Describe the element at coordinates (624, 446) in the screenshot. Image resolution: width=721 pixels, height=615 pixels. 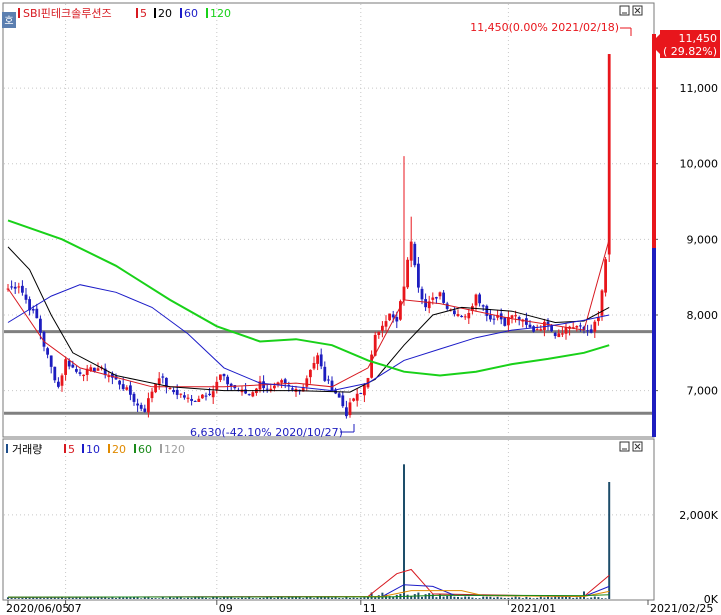
I see `volume-panel-minimize-button` at that location.